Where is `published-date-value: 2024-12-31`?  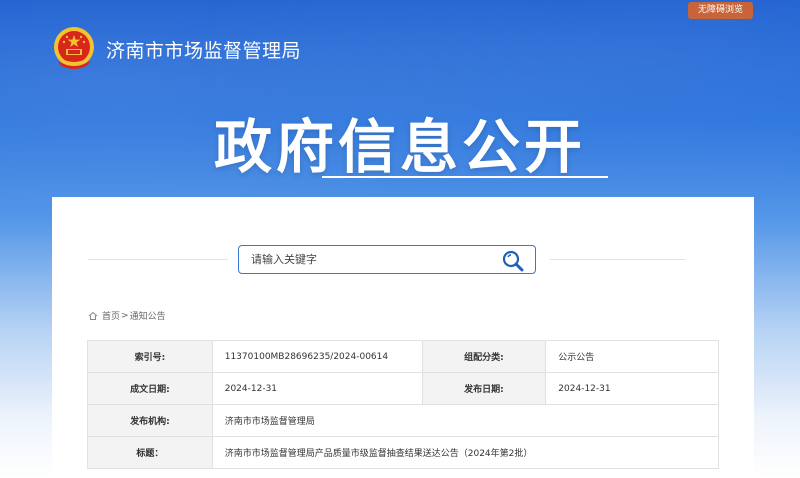
published-date-value: 2024-12-31 is located at coordinates (632, 388).